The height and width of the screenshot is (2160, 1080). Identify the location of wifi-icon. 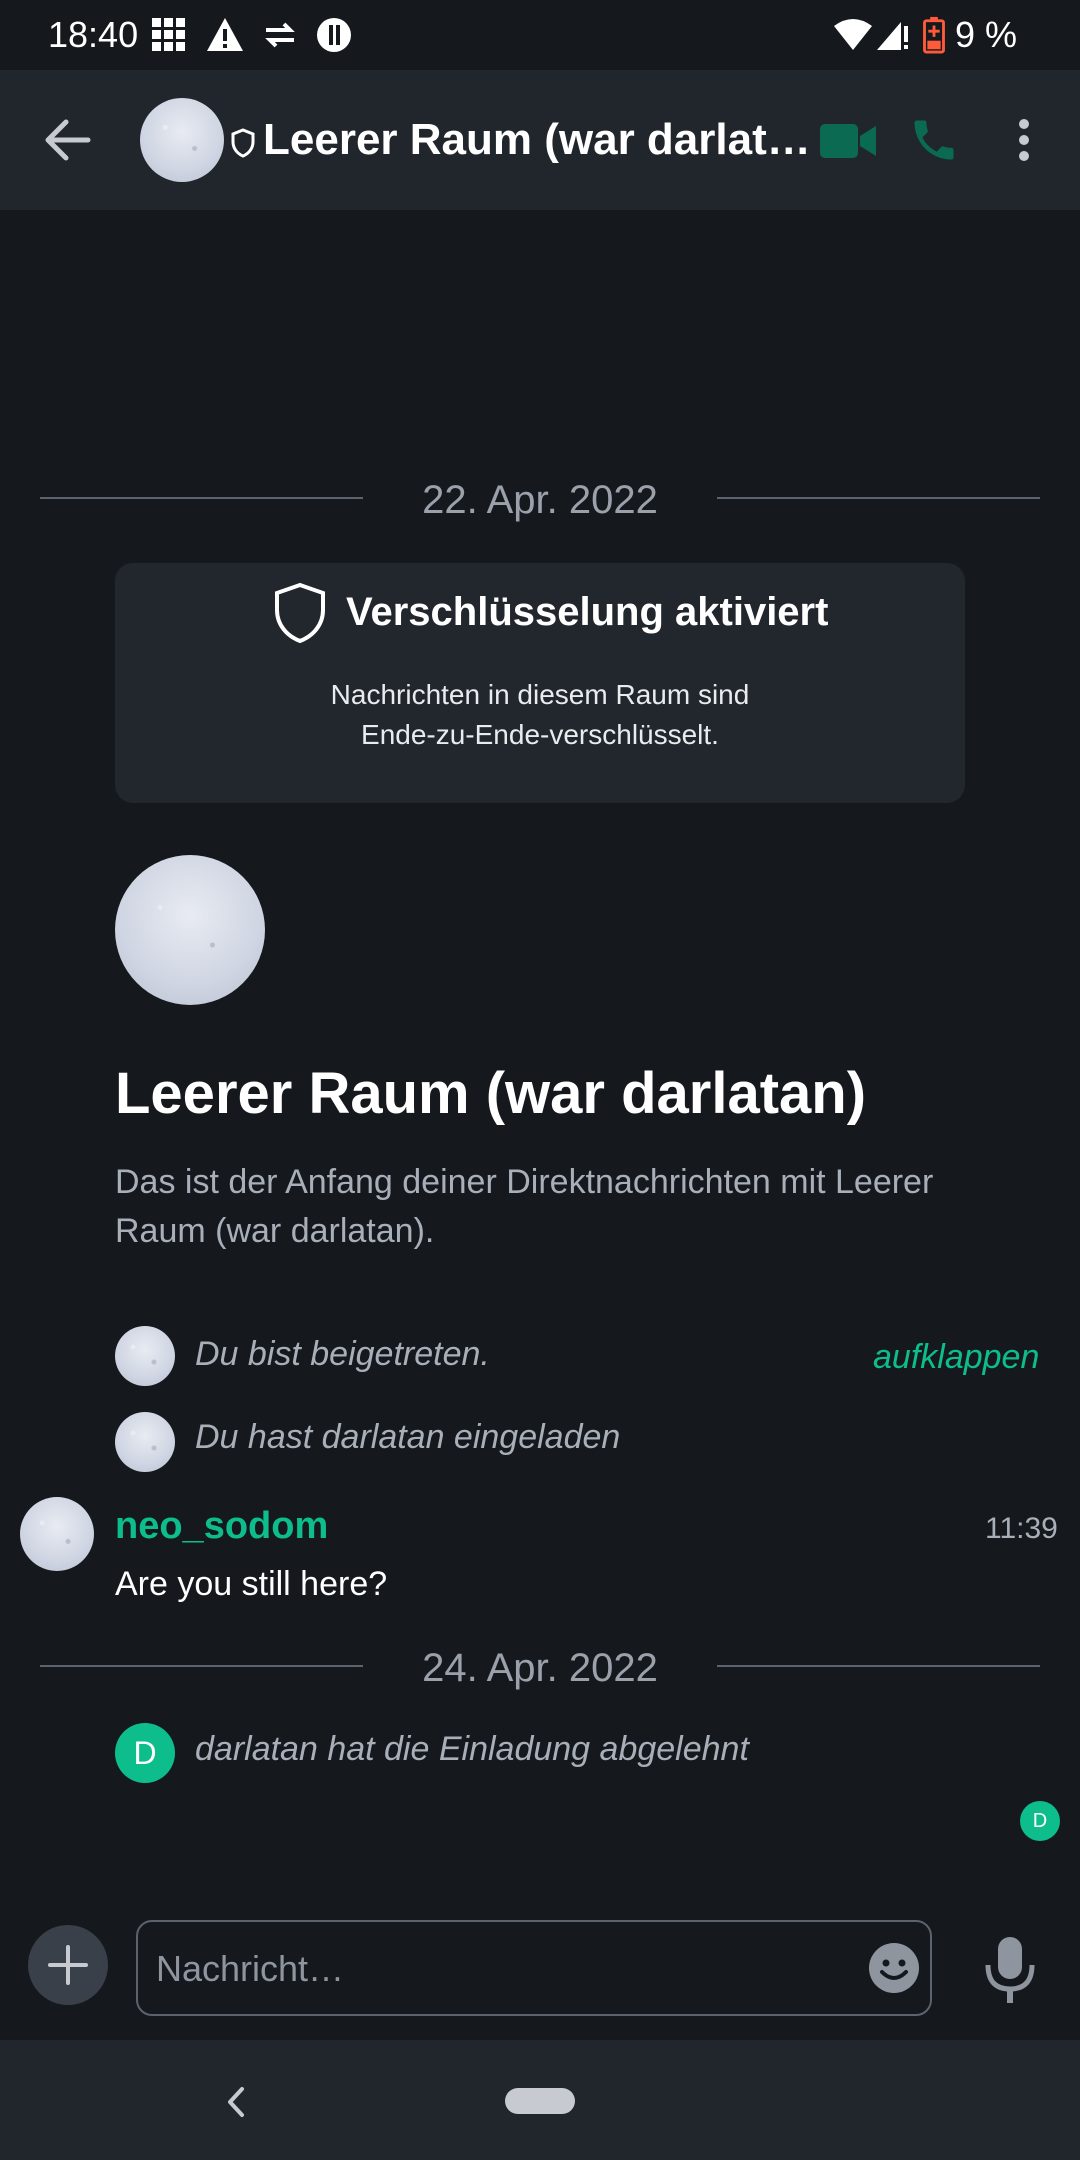
(853, 34).